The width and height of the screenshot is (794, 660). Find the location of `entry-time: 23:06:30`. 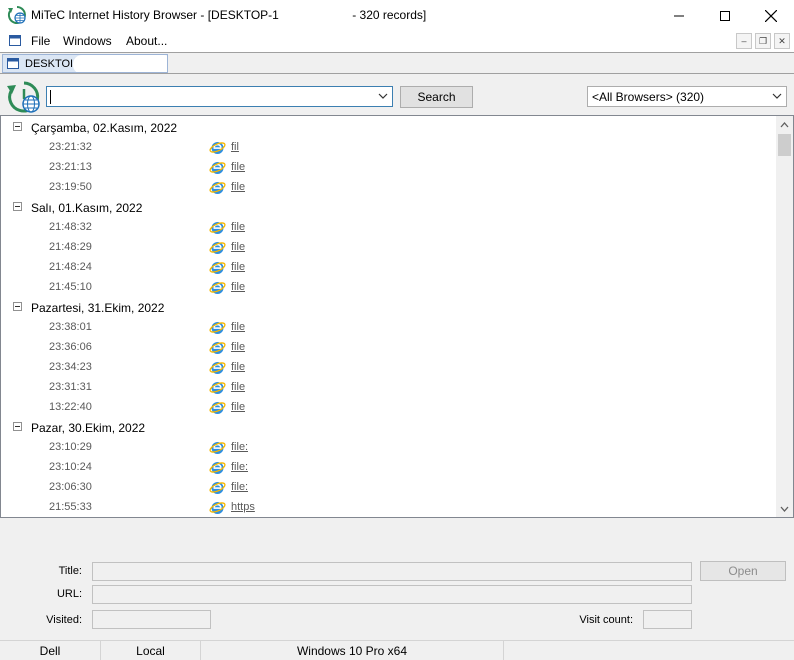

entry-time: 23:06:30 is located at coordinates (70, 487).